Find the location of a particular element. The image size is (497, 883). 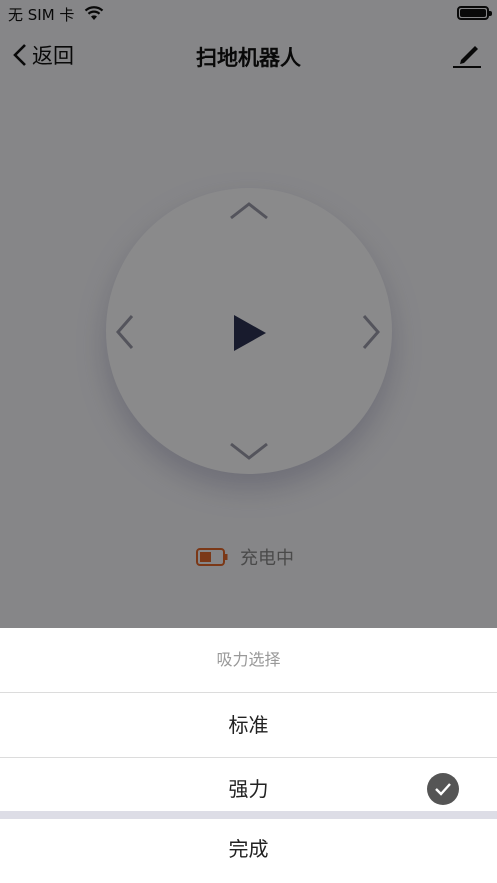

option-label: 标准 is located at coordinates (248, 725).